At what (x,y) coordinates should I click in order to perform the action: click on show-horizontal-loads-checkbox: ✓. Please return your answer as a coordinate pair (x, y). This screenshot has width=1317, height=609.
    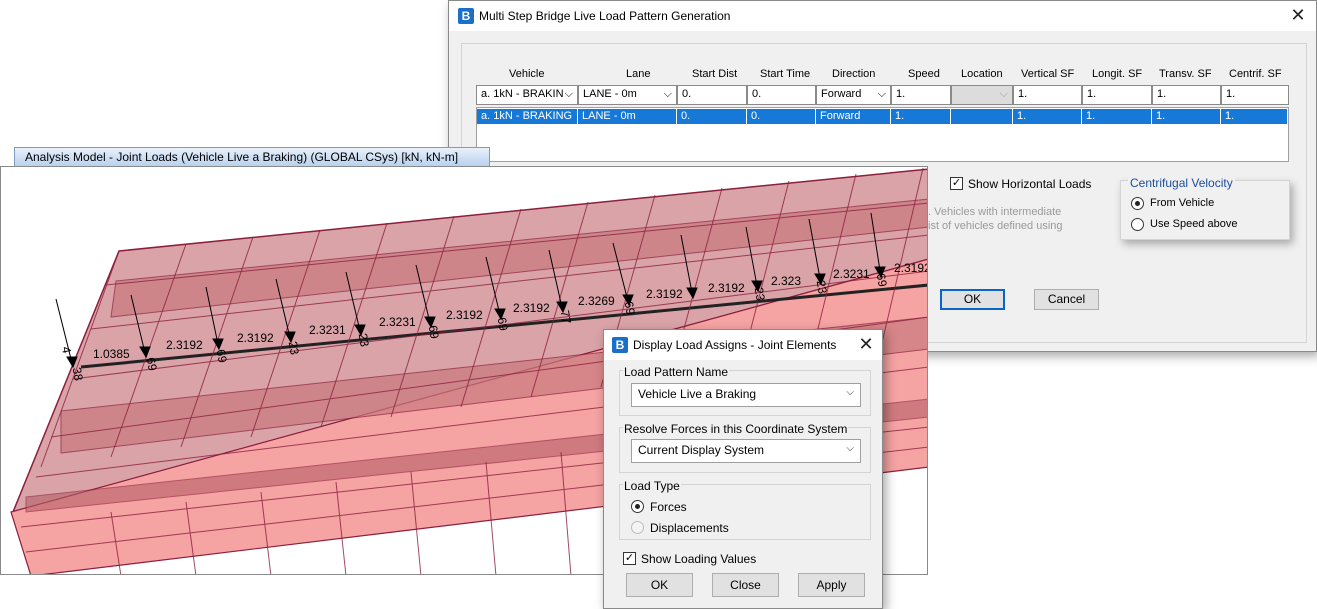
    Looking at the image, I should click on (956, 183).